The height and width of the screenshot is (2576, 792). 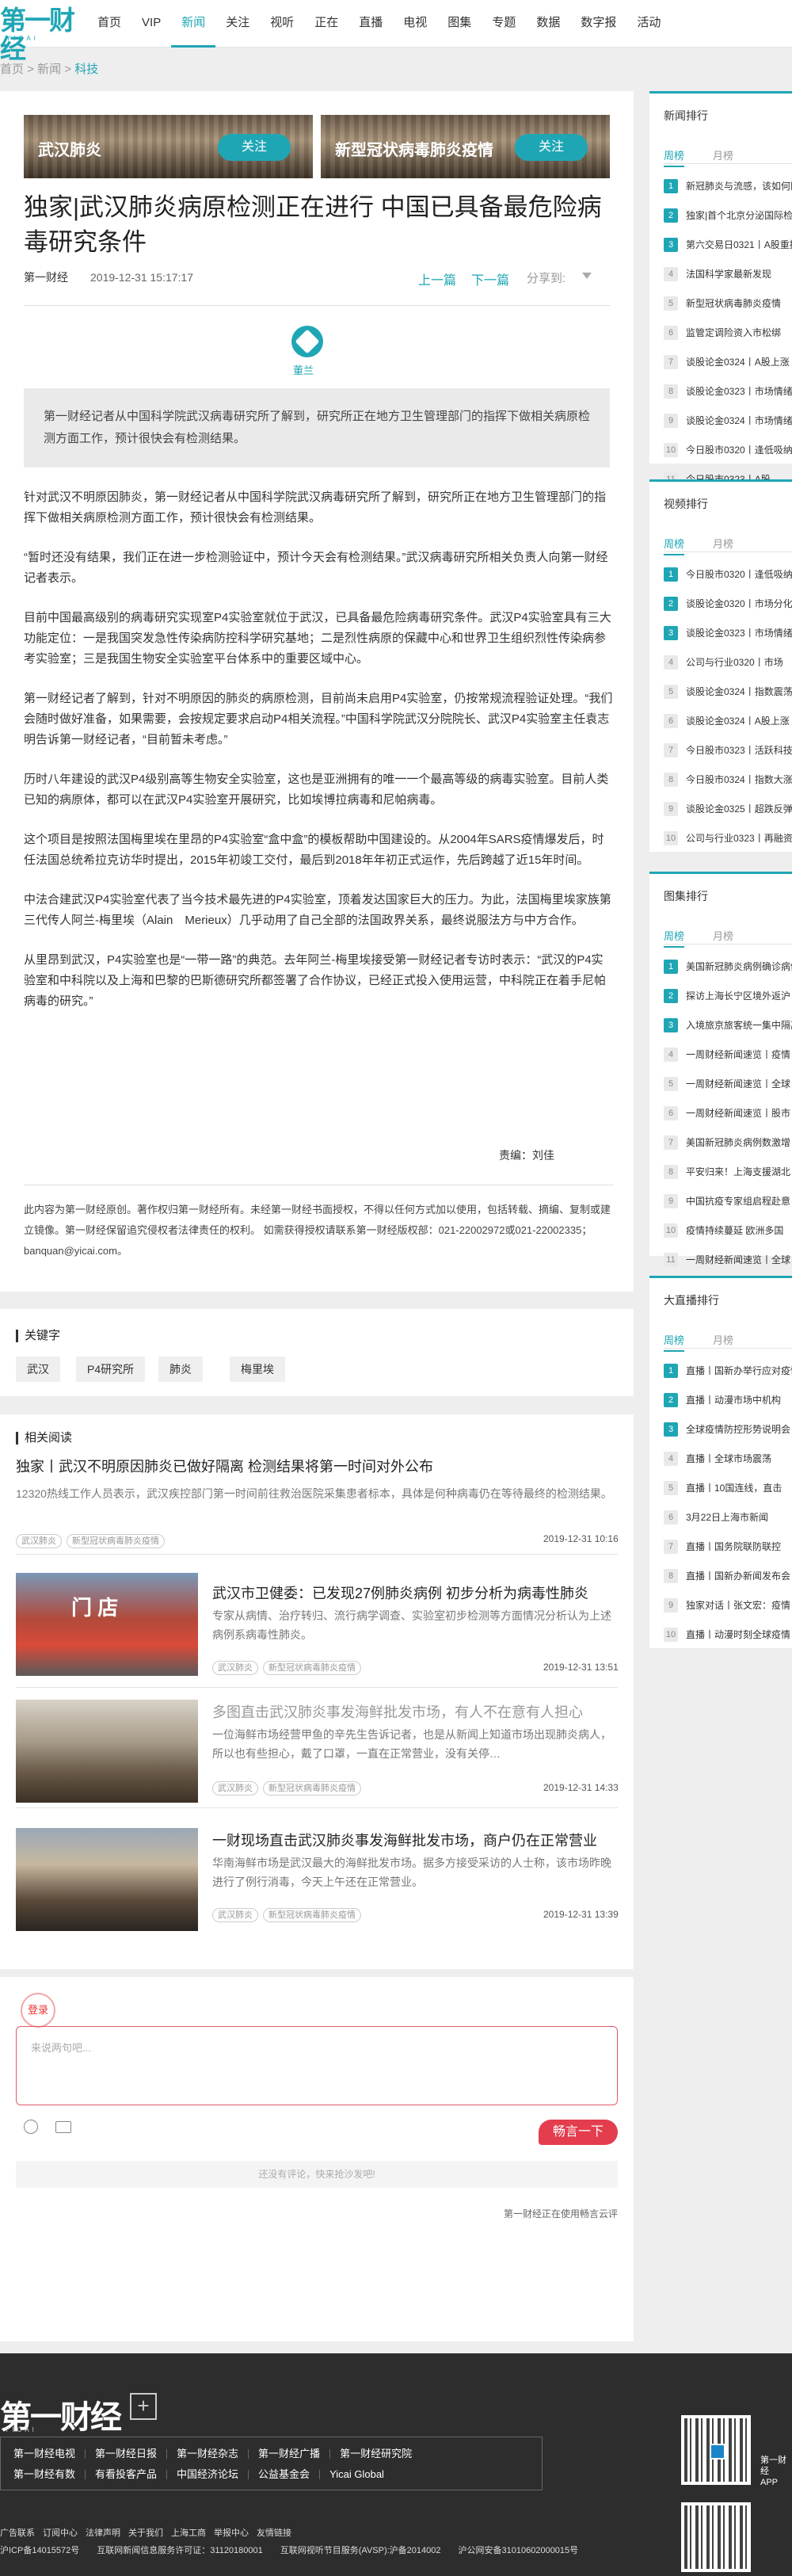 I want to click on nav-item: 电视, so click(x=415, y=24).